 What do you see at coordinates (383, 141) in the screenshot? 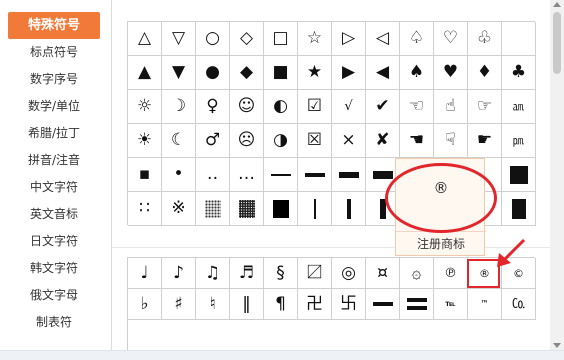
I see `symbol-cell: ✘` at bounding box center [383, 141].